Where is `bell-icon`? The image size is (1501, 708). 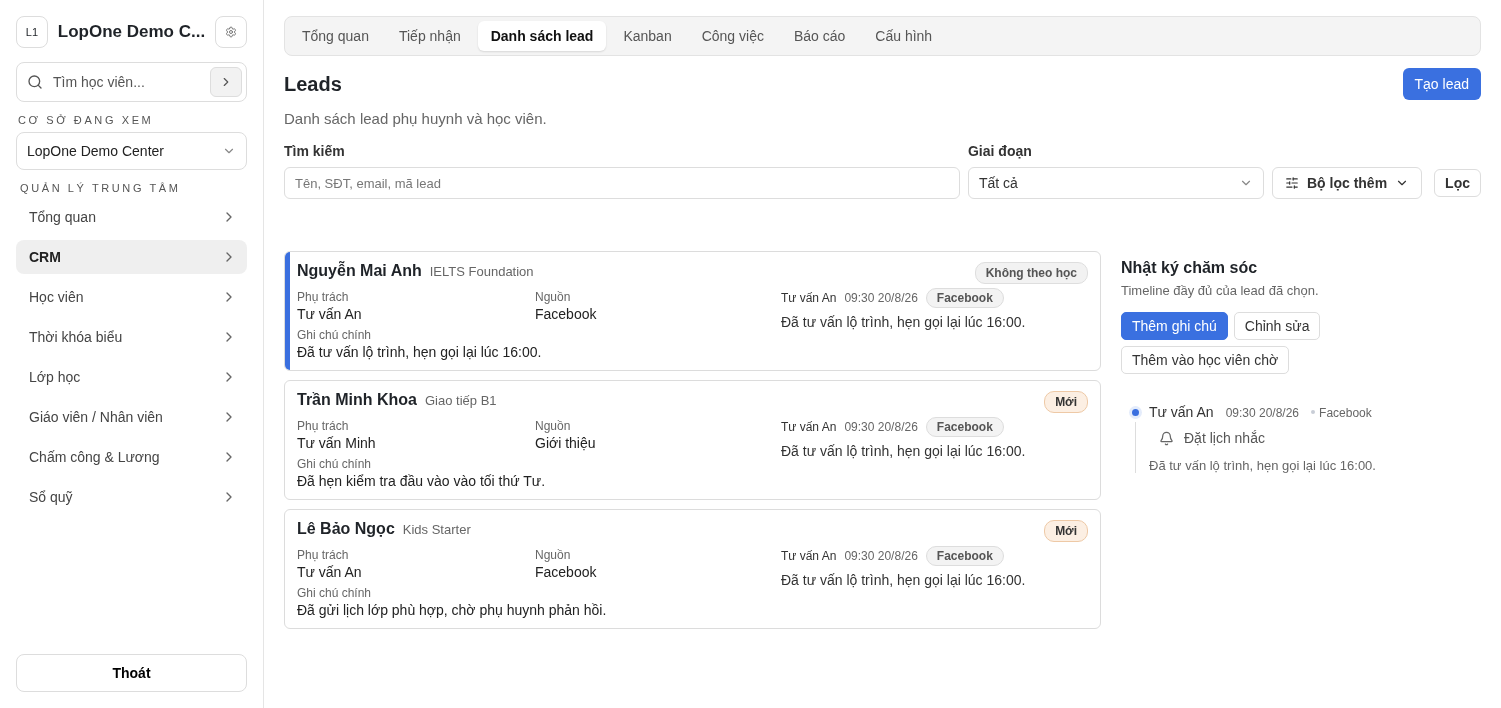 bell-icon is located at coordinates (1166, 438).